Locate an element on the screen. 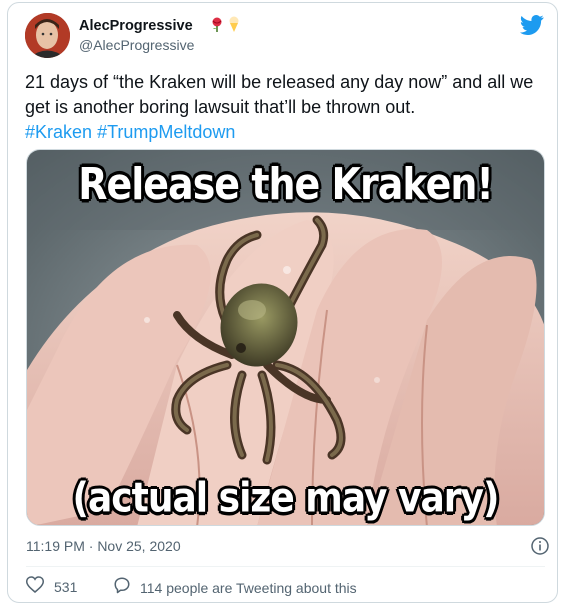 The image size is (569, 608). speech-bubble-icon is located at coordinates (122, 587).